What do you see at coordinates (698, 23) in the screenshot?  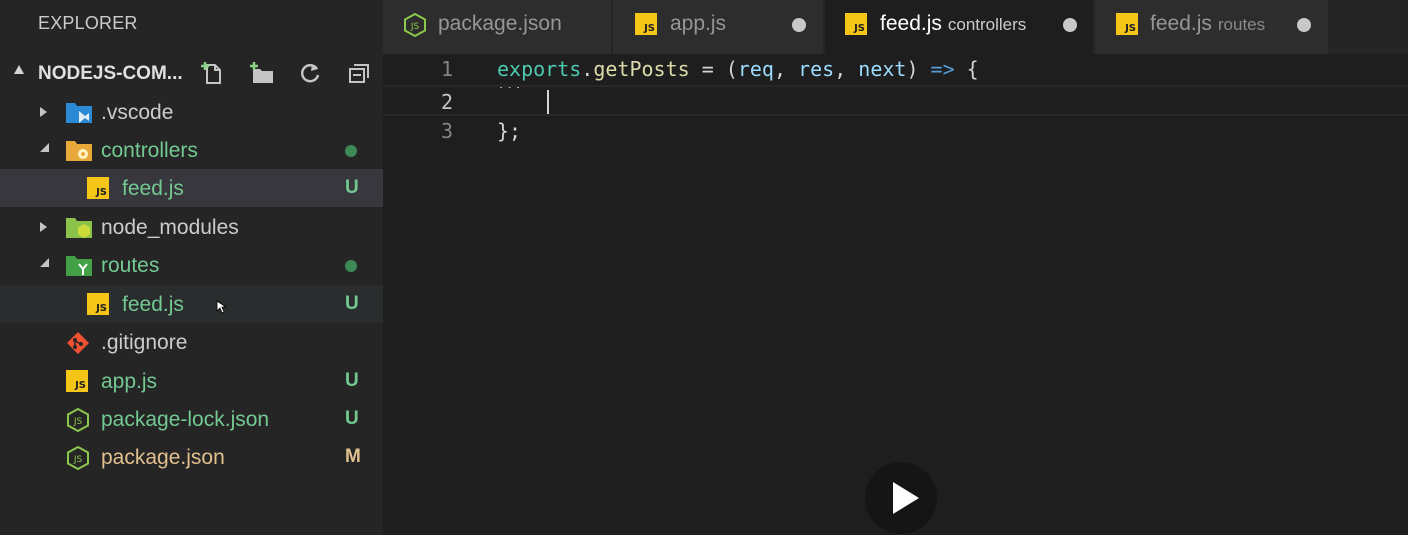 I see `tab-label: app.js` at bounding box center [698, 23].